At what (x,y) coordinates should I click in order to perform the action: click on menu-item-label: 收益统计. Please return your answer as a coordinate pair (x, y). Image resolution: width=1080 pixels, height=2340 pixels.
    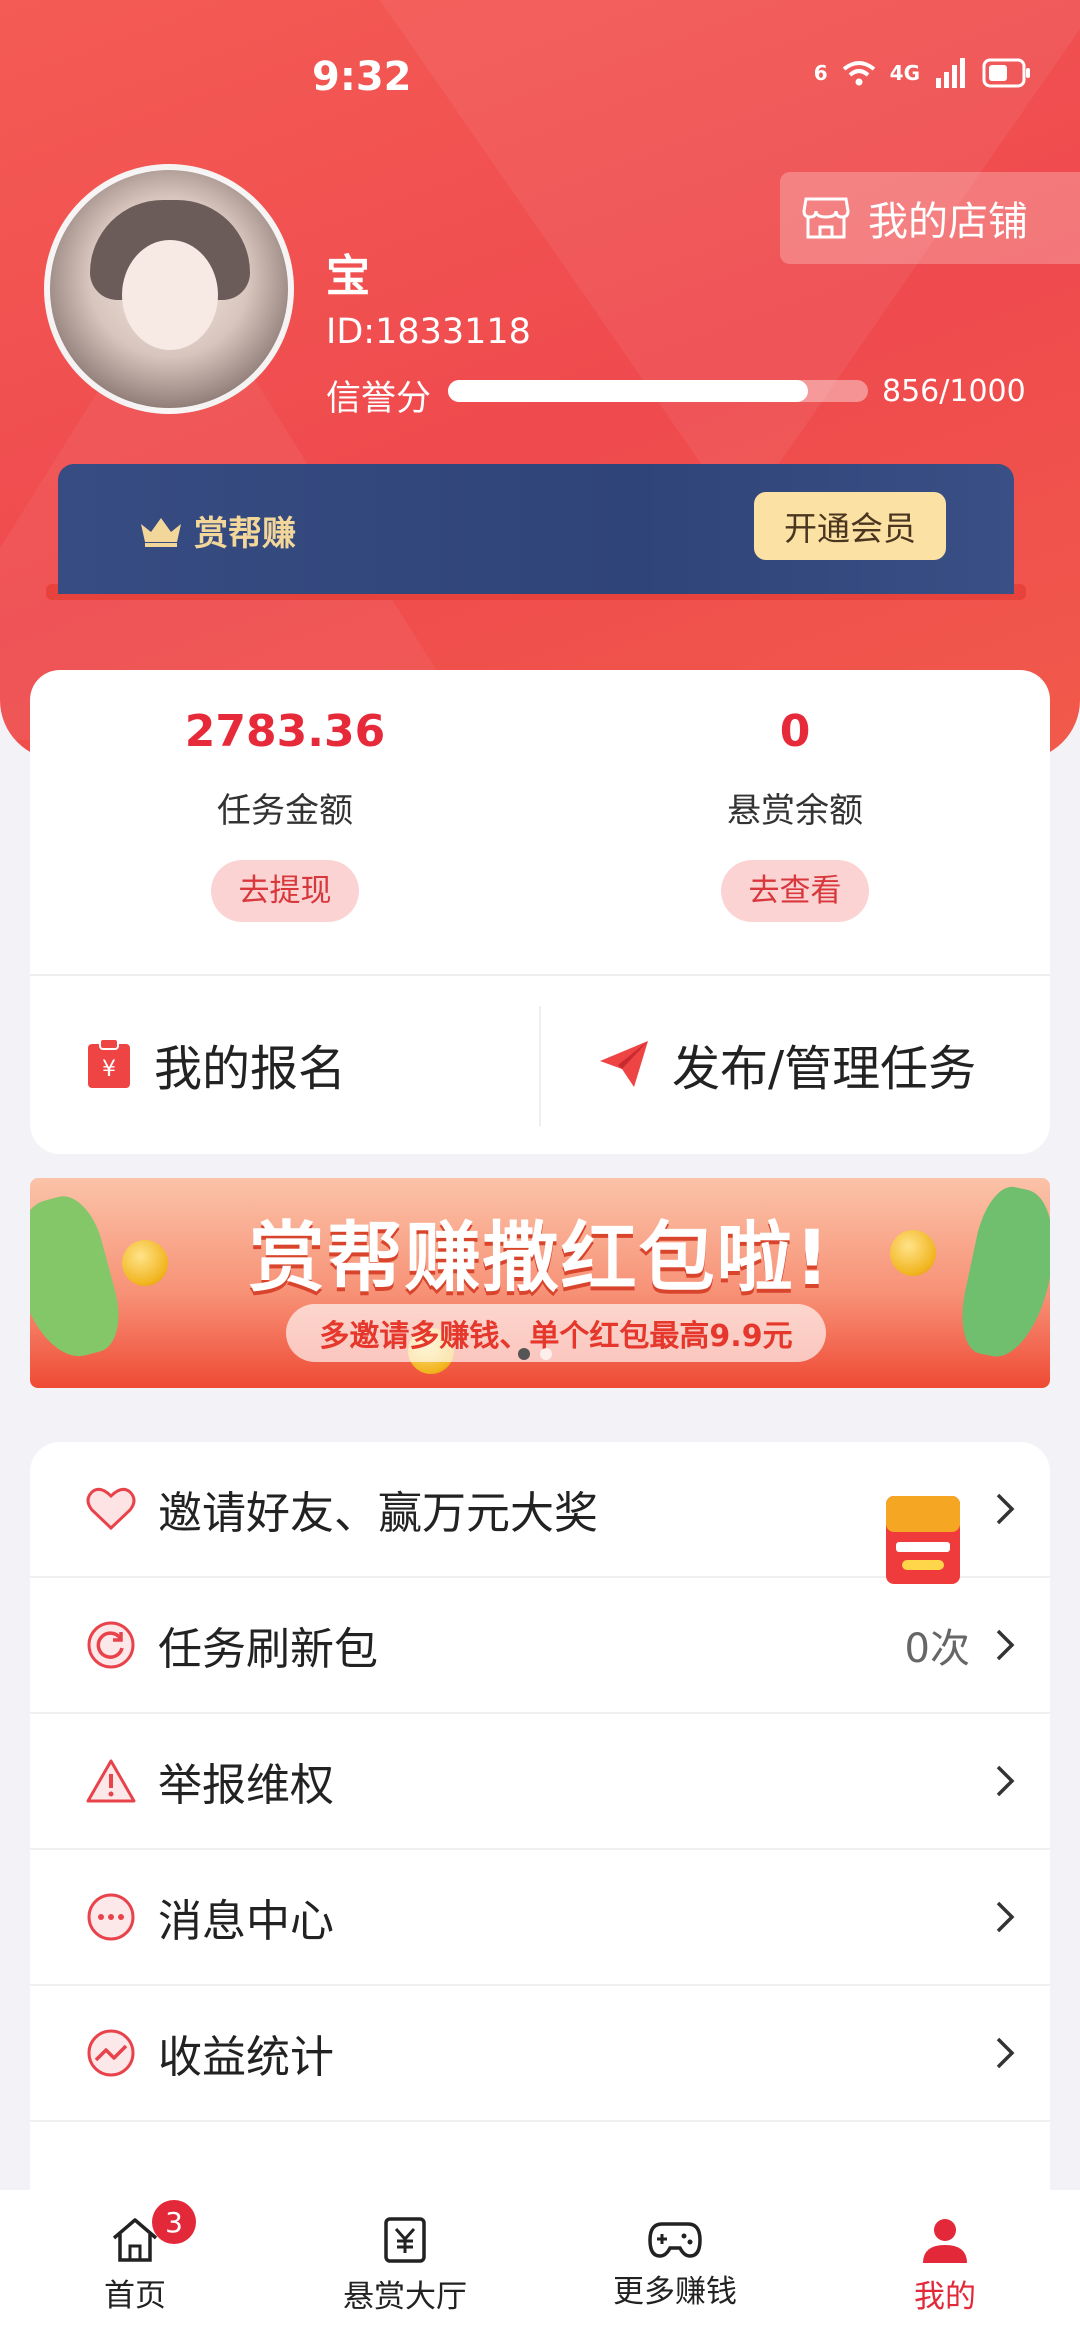
    Looking at the image, I should click on (246, 2057).